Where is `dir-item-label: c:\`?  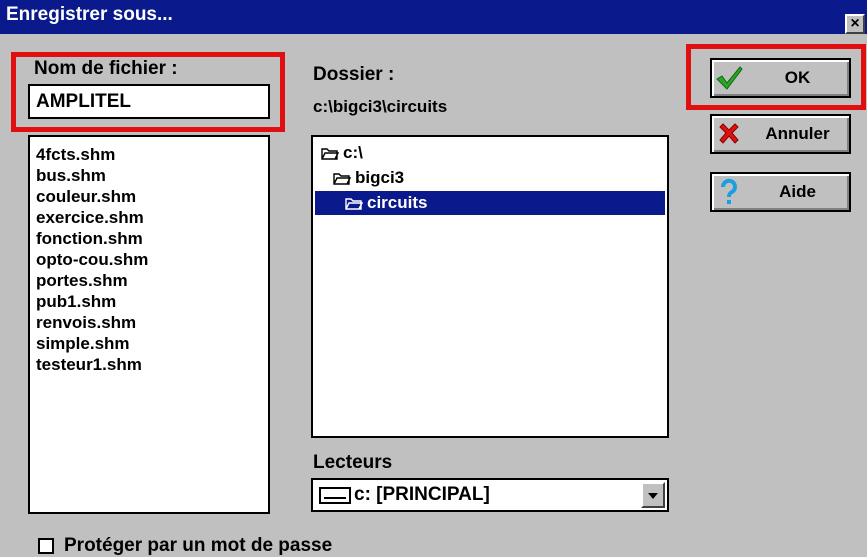 dir-item-label: c:\ is located at coordinates (353, 152).